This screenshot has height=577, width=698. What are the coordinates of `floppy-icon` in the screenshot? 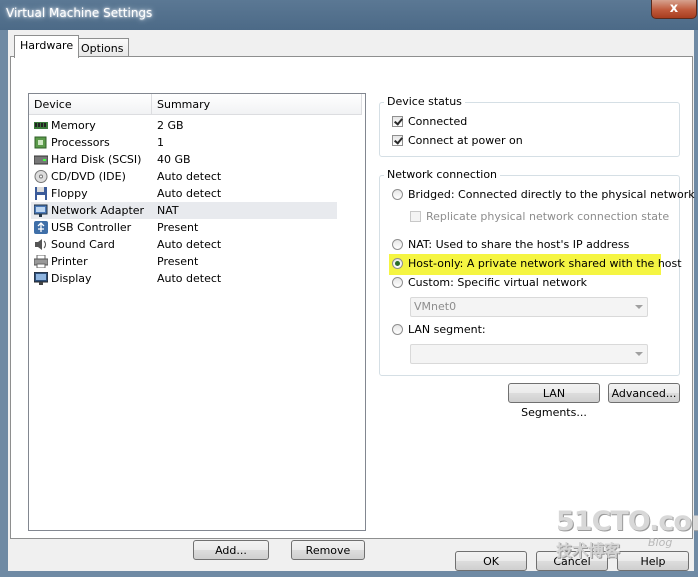 It's located at (41, 193).